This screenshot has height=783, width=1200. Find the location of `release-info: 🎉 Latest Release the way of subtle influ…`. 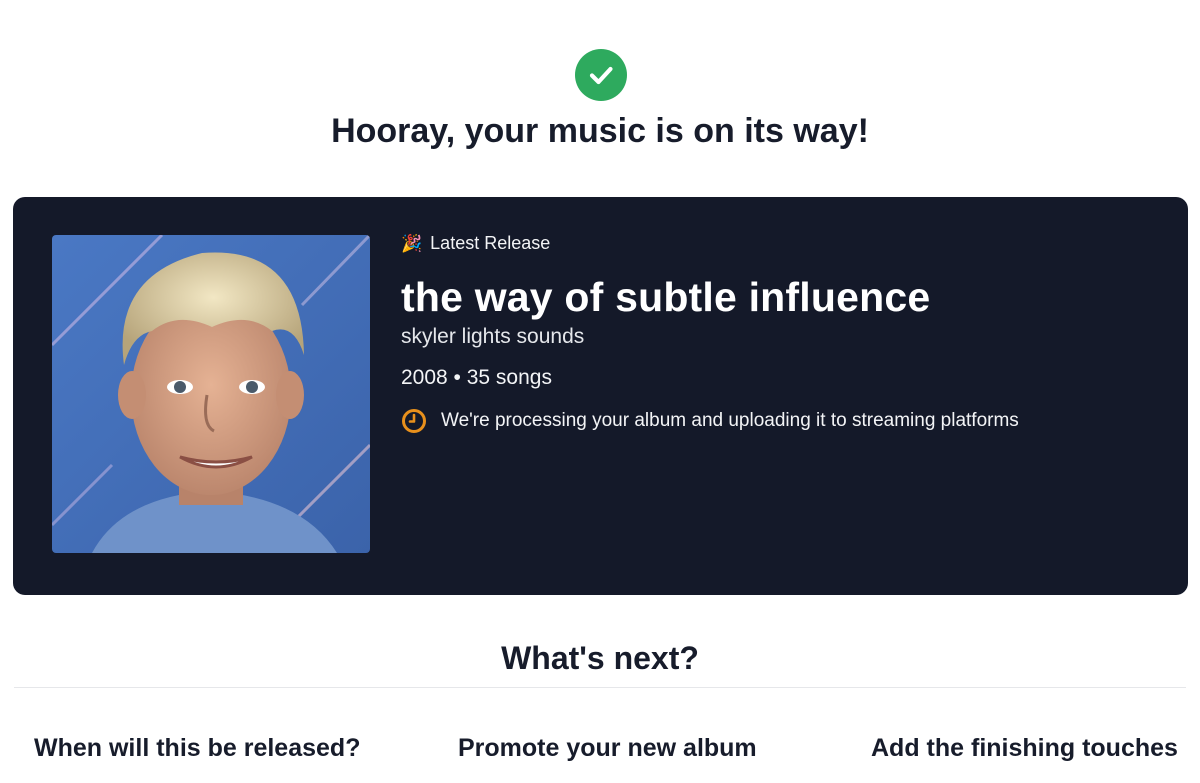

release-info: 🎉 Latest Release the way of subtle influ… is located at coordinates (710, 333).